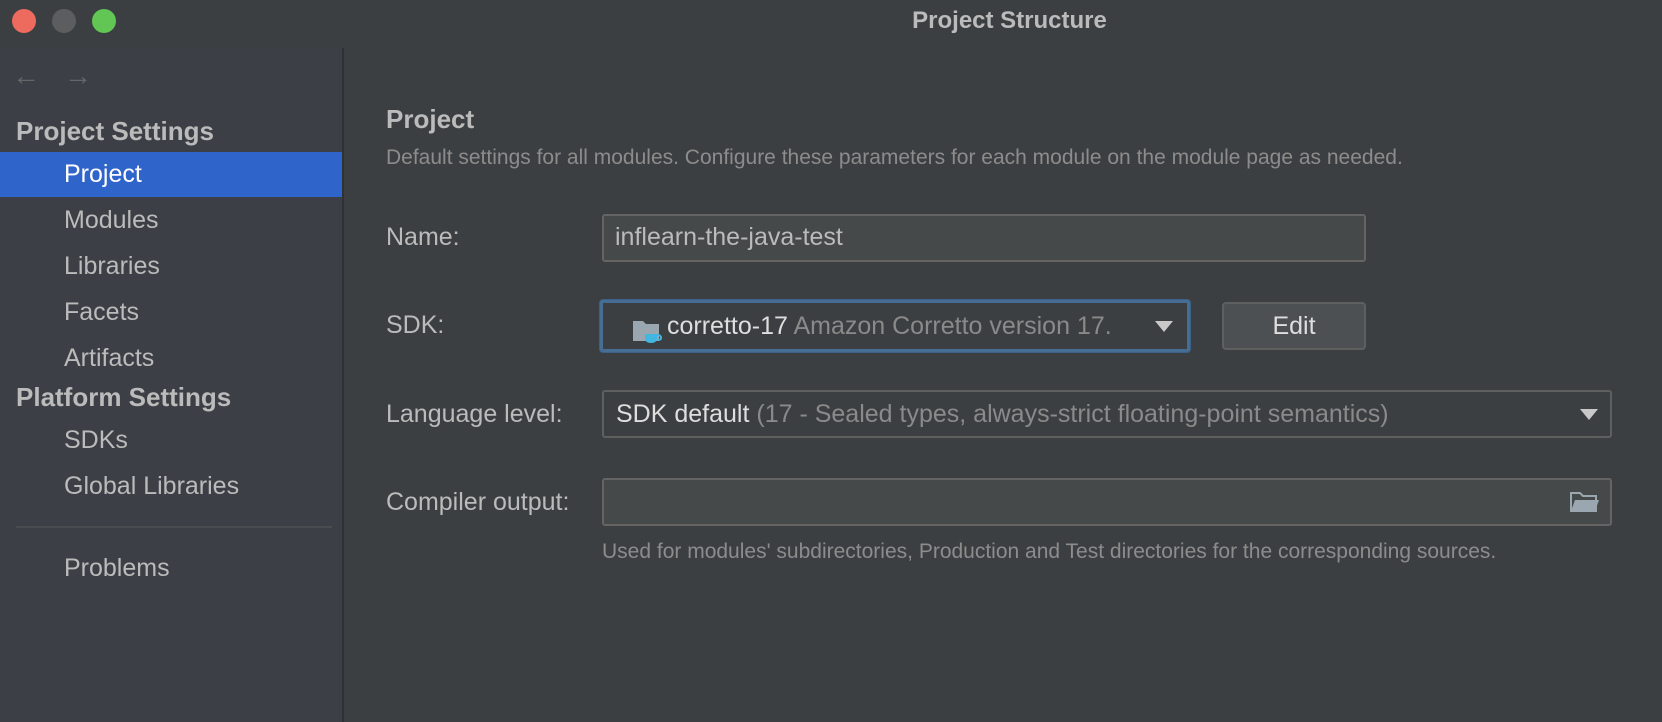 The image size is (1662, 722). I want to click on platform-settings-header: Platform Settings, so click(124, 397).